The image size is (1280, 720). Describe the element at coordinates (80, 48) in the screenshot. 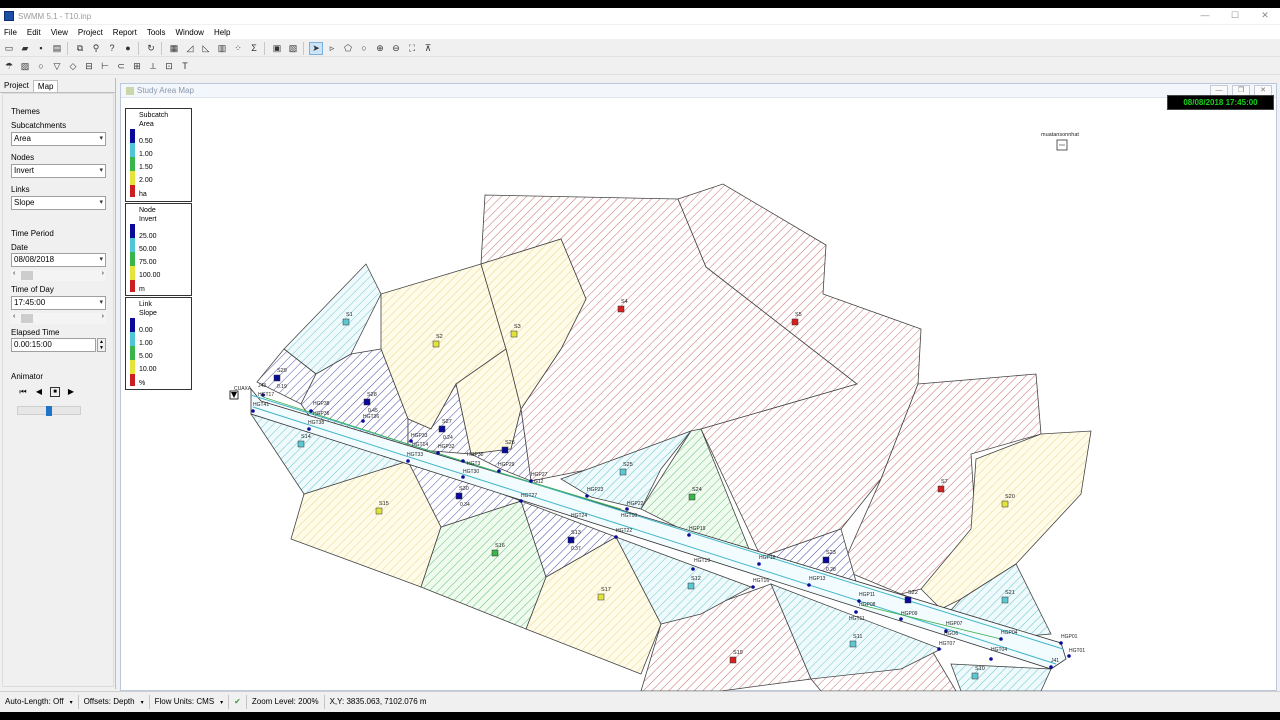

I see `copy-icon: ⧉` at that location.